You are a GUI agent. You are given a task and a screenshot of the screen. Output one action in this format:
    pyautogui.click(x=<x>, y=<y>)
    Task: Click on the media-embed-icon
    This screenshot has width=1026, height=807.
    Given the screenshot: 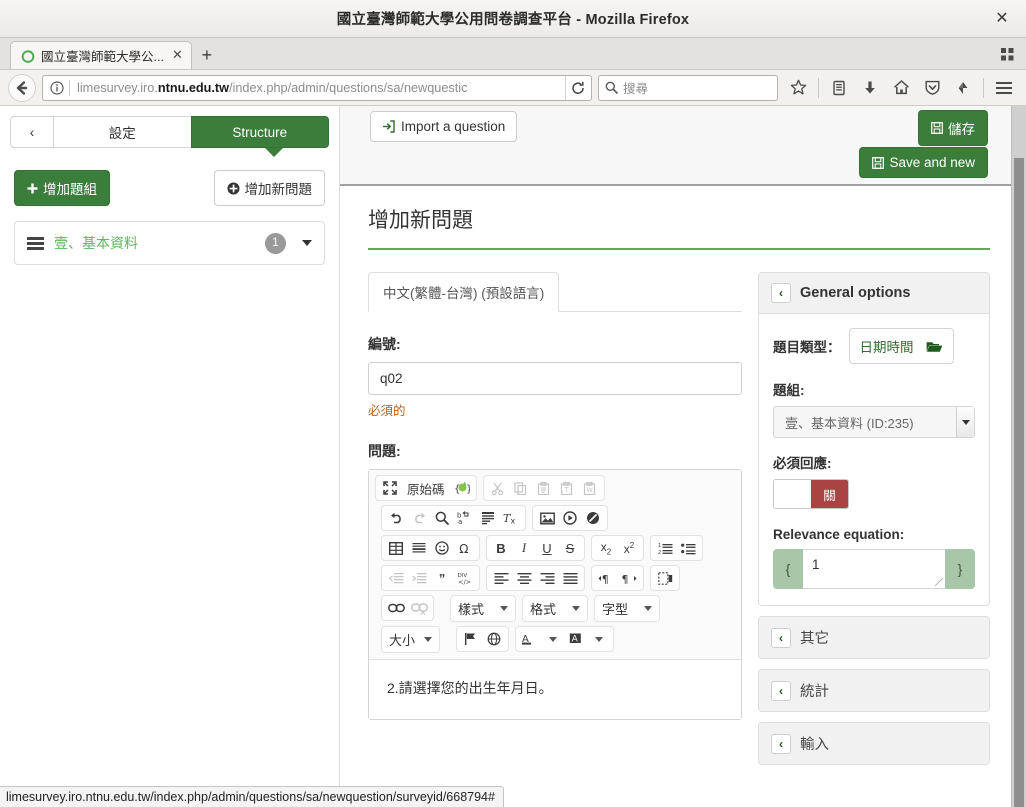 What is the action you would take?
    pyautogui.click(x=570, y=518)
    